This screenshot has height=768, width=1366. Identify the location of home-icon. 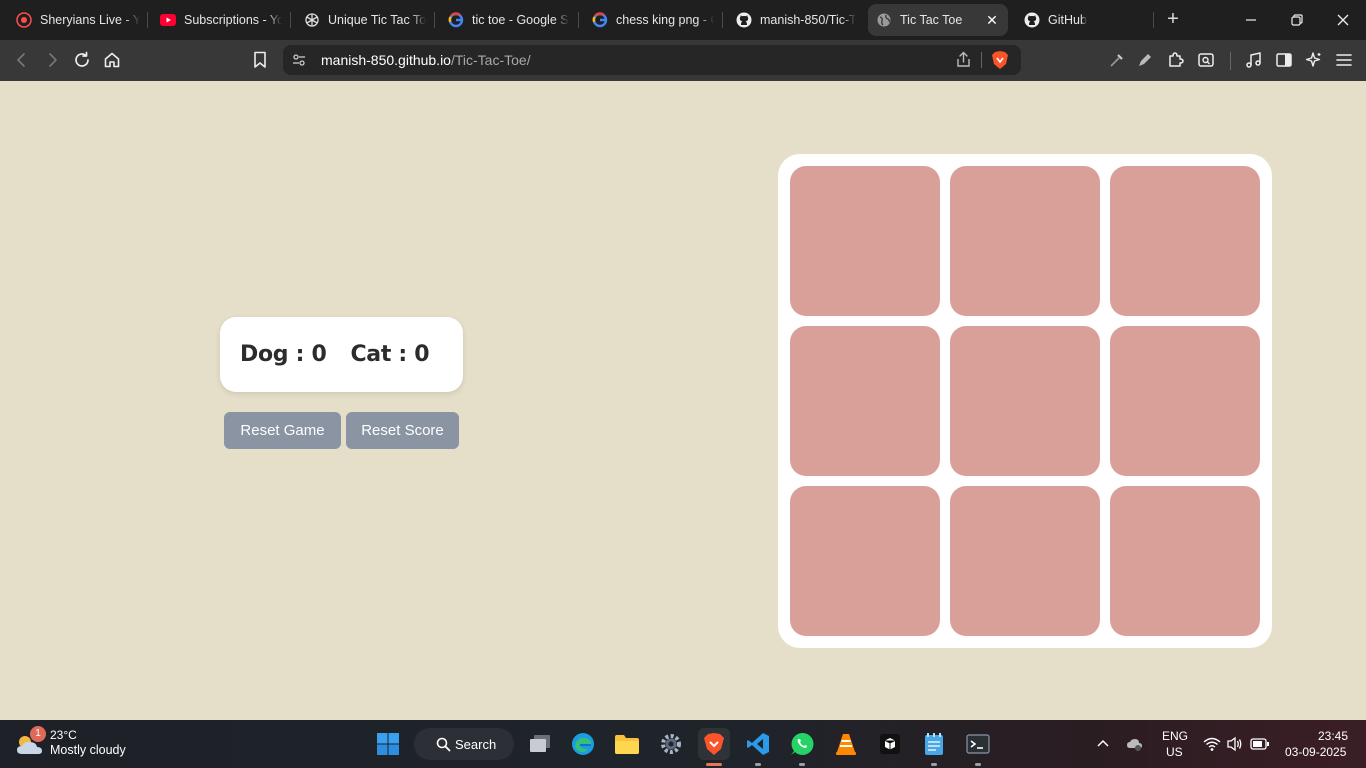
(112, 60).